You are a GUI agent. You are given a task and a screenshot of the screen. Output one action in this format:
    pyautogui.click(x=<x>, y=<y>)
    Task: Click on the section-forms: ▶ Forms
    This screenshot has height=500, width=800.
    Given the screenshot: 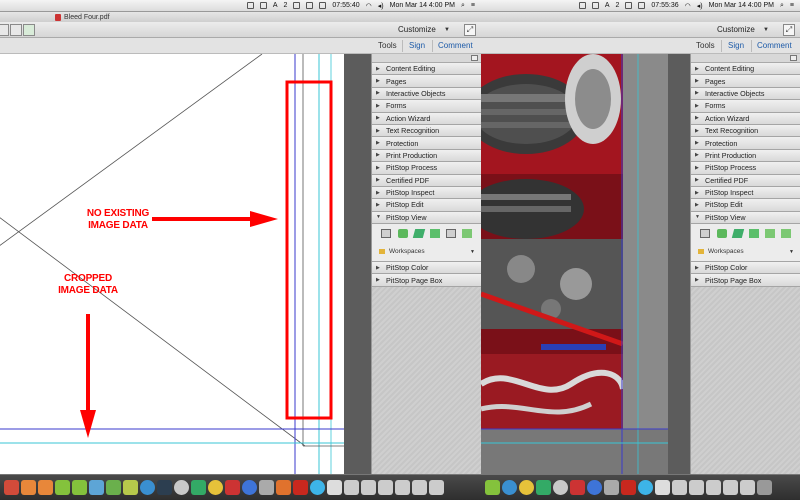 What is the action you would take?
    pyautogui.click(x=426, y=106)
    